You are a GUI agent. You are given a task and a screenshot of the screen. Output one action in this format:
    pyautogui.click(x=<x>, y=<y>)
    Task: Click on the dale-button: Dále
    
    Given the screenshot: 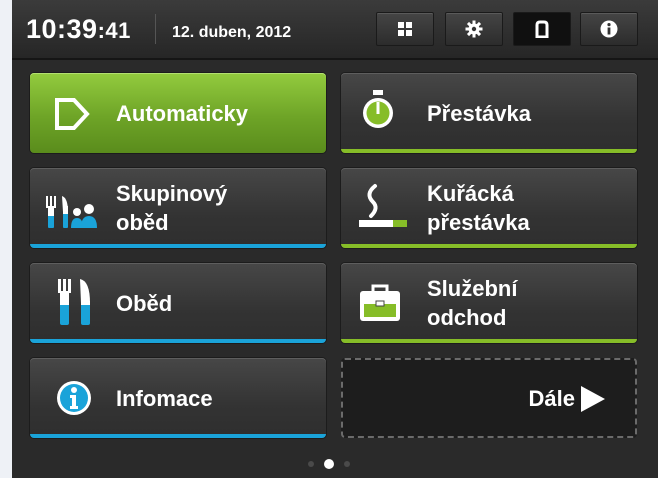 What is the action you would take?
    pyautogui.click(x=489, y=398)
    